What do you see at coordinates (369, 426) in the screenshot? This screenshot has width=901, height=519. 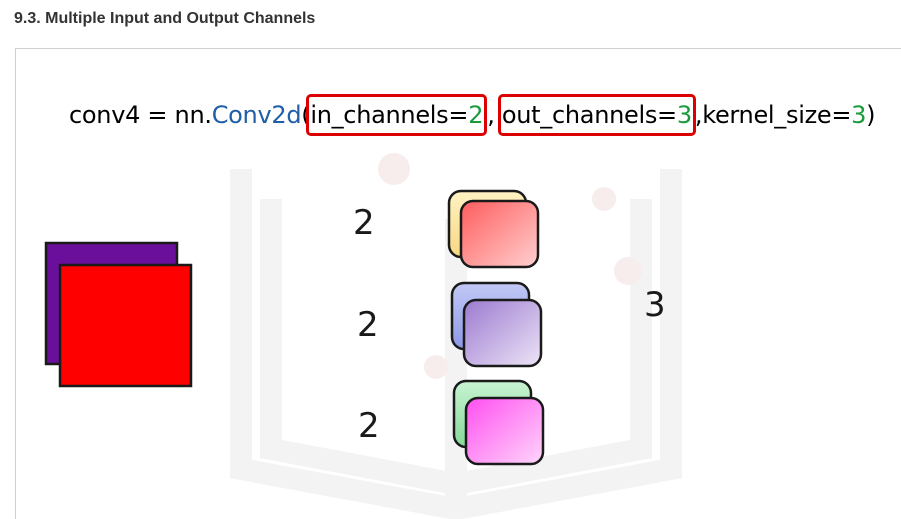 I see `kernel3-channel-count: 2` at bounding box center [369, 426].